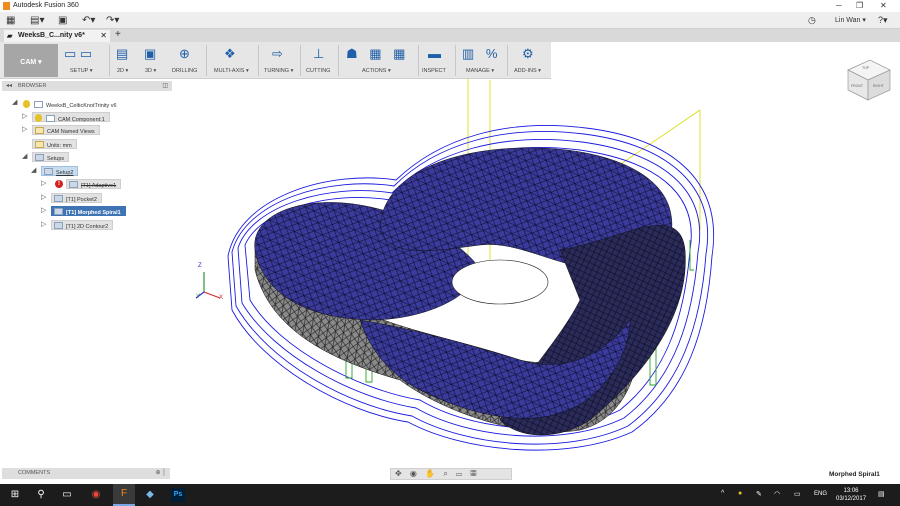 The width and height of the screenshot is (900, 506). What do you see at coordinates (103, 35) in the screenshot?
I see `close-tab-icon: ✕` at bounding box center [103, 35].